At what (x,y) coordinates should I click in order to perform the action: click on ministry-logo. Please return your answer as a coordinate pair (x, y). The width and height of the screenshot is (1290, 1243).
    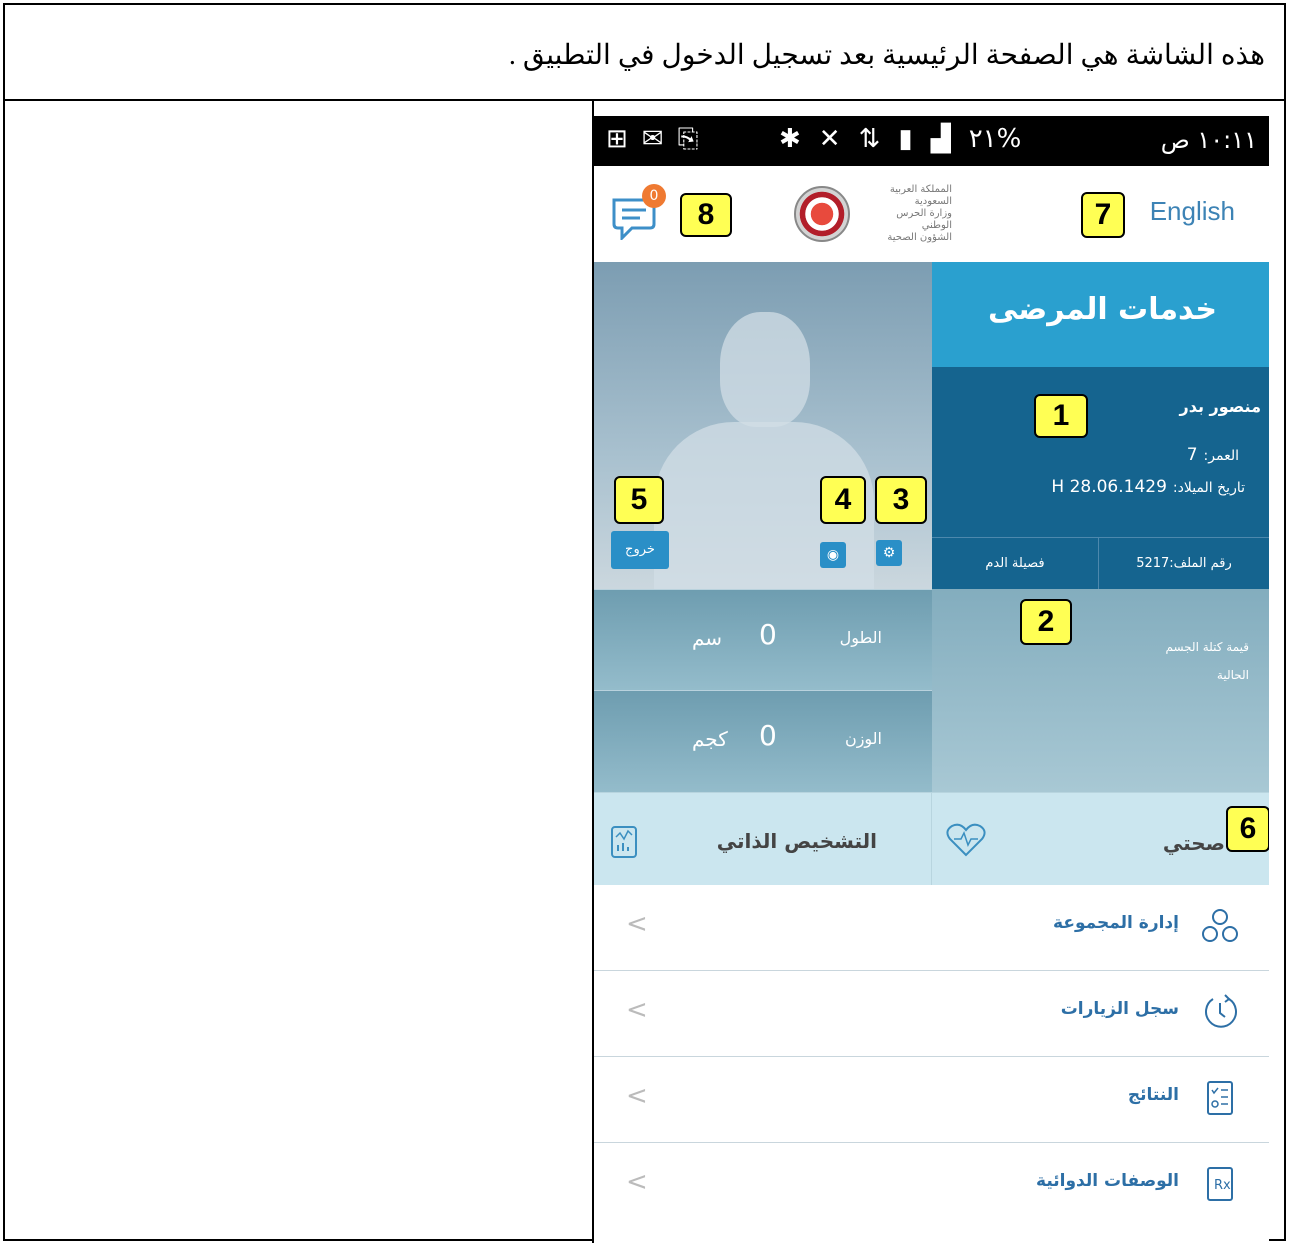
    Looking at the image, I should click on (822, 214).